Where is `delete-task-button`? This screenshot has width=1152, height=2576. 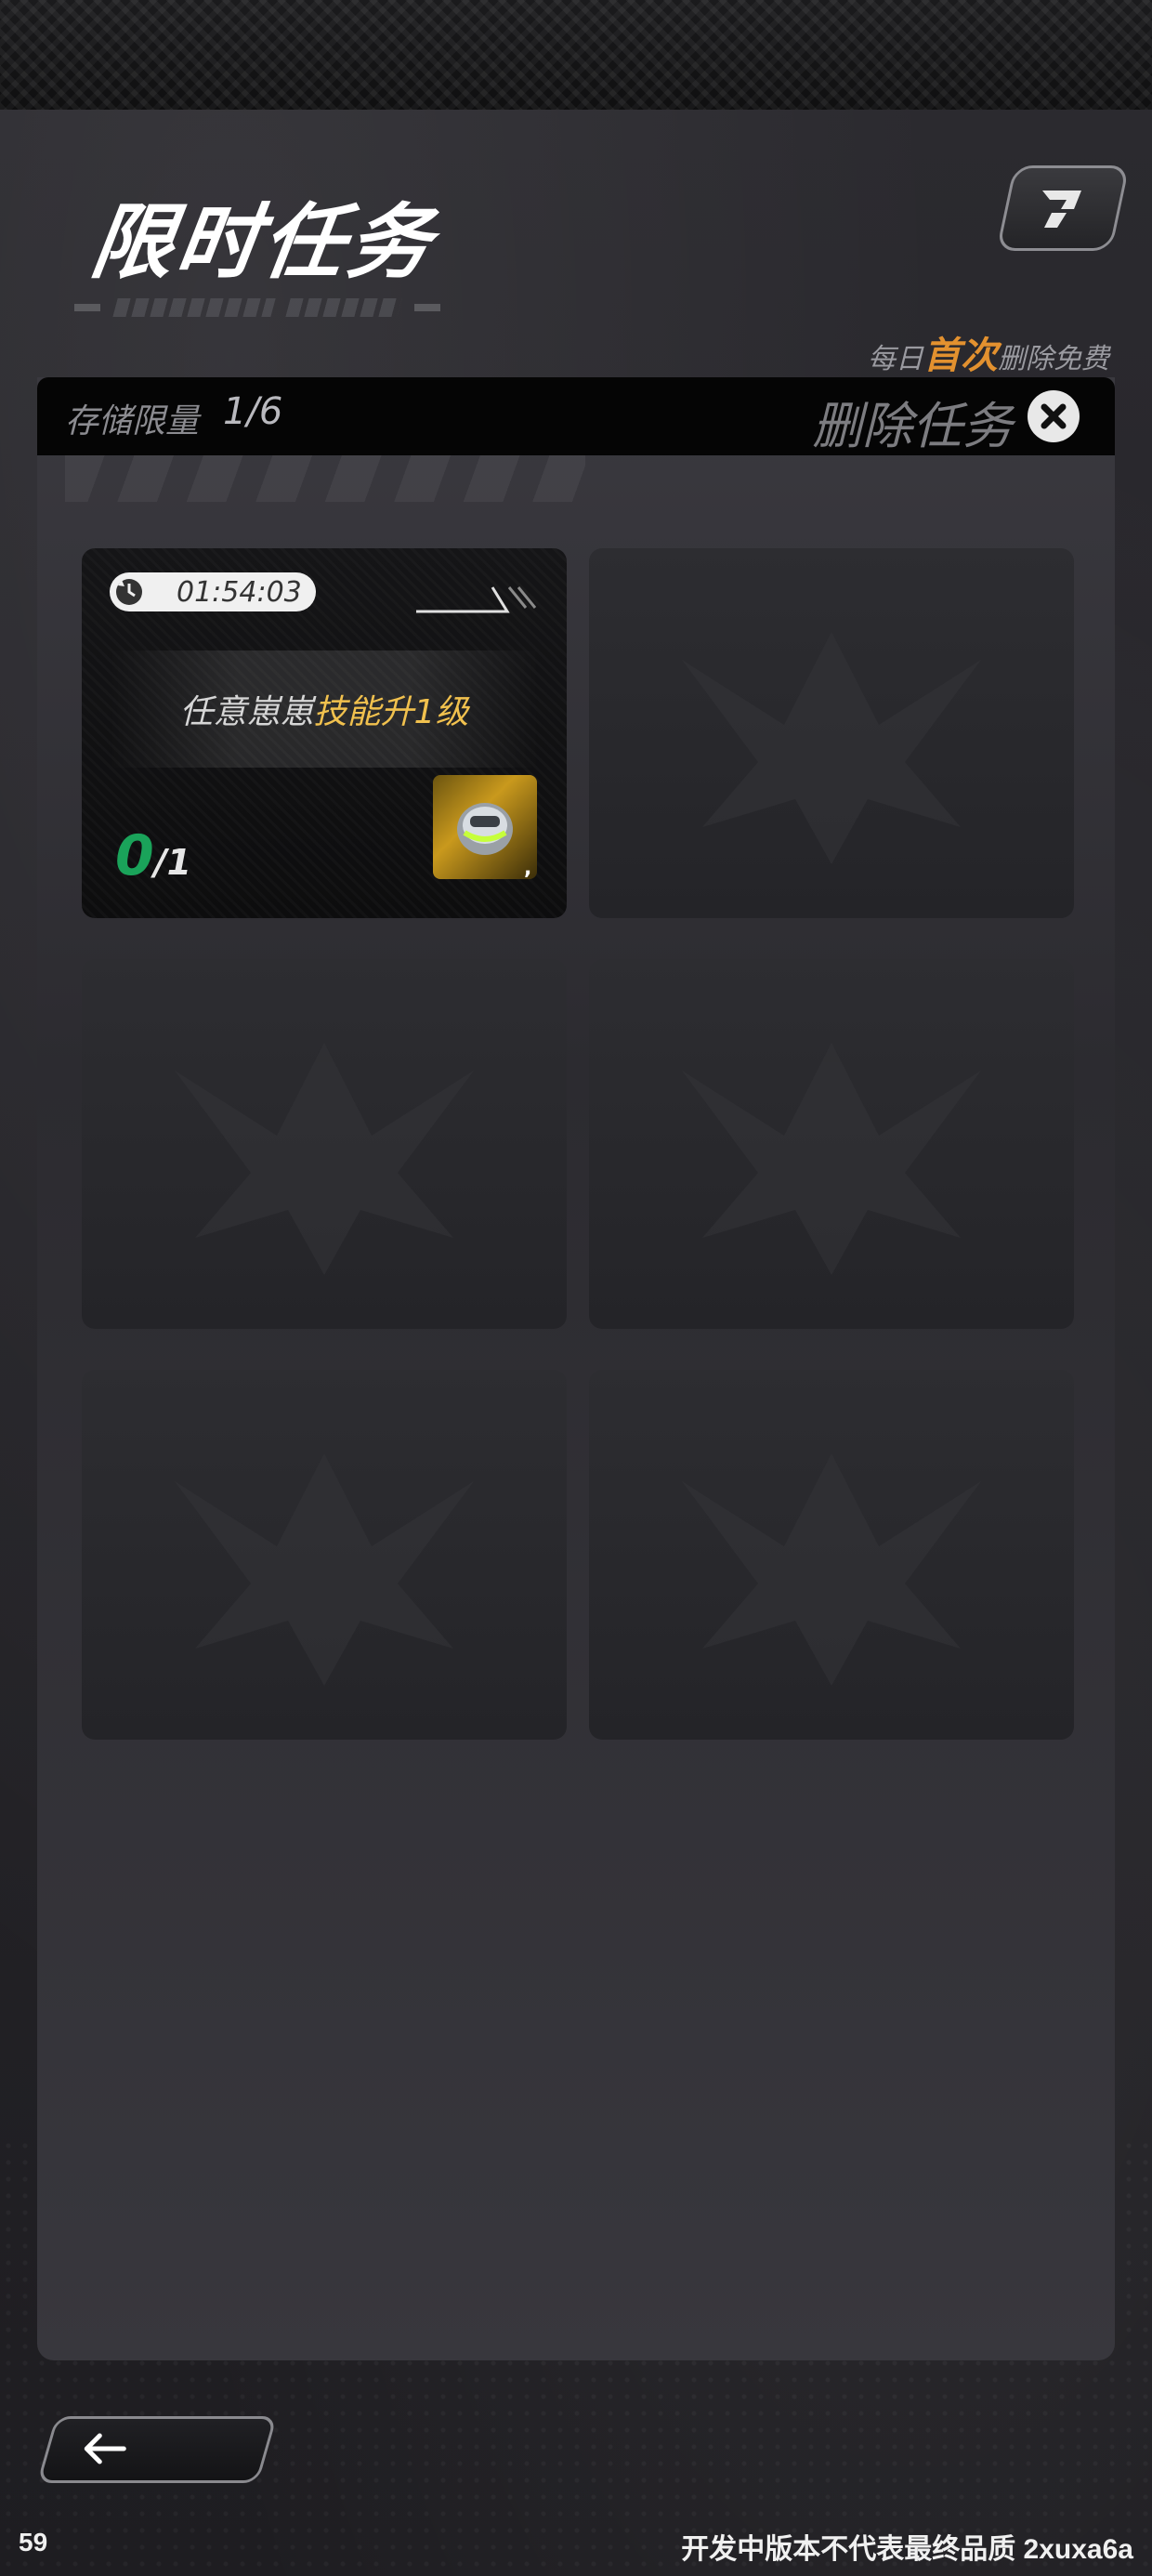 delete-task-button is located at coordinates (1054, 416).